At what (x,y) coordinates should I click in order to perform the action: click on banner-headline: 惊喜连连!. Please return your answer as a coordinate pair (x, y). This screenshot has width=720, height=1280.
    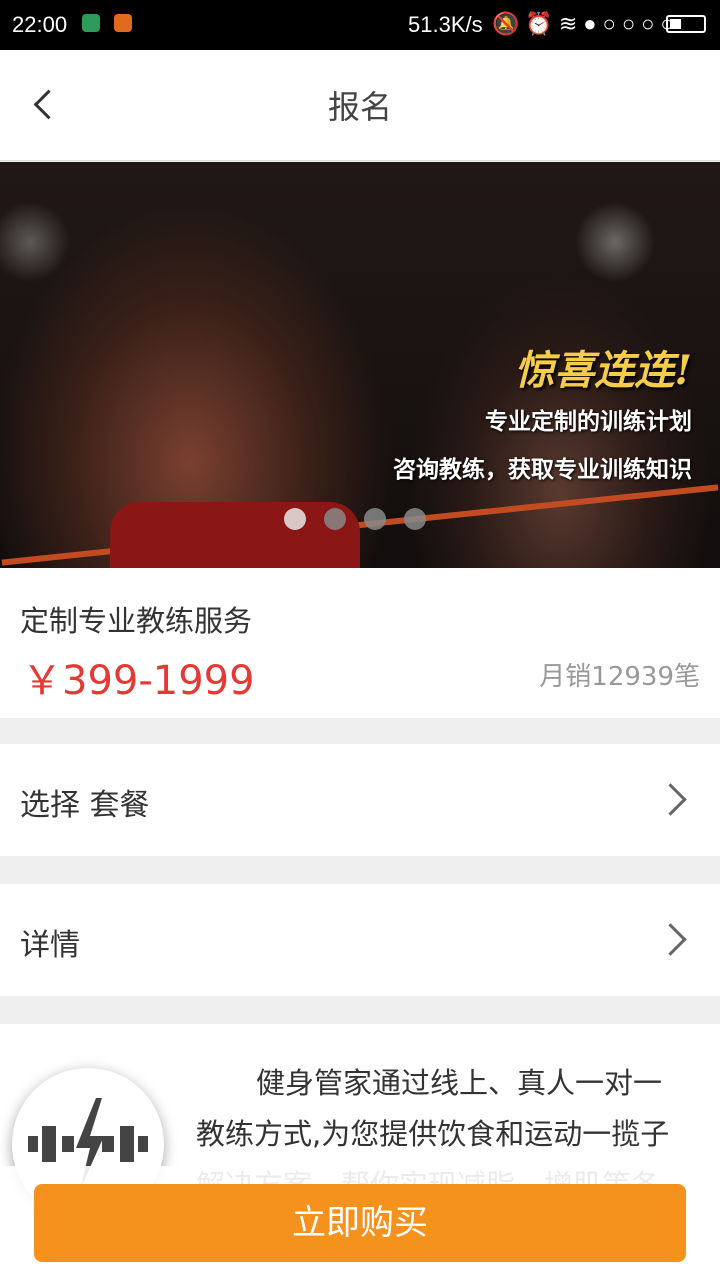
    Looking at the image, I should click on (603, 370).